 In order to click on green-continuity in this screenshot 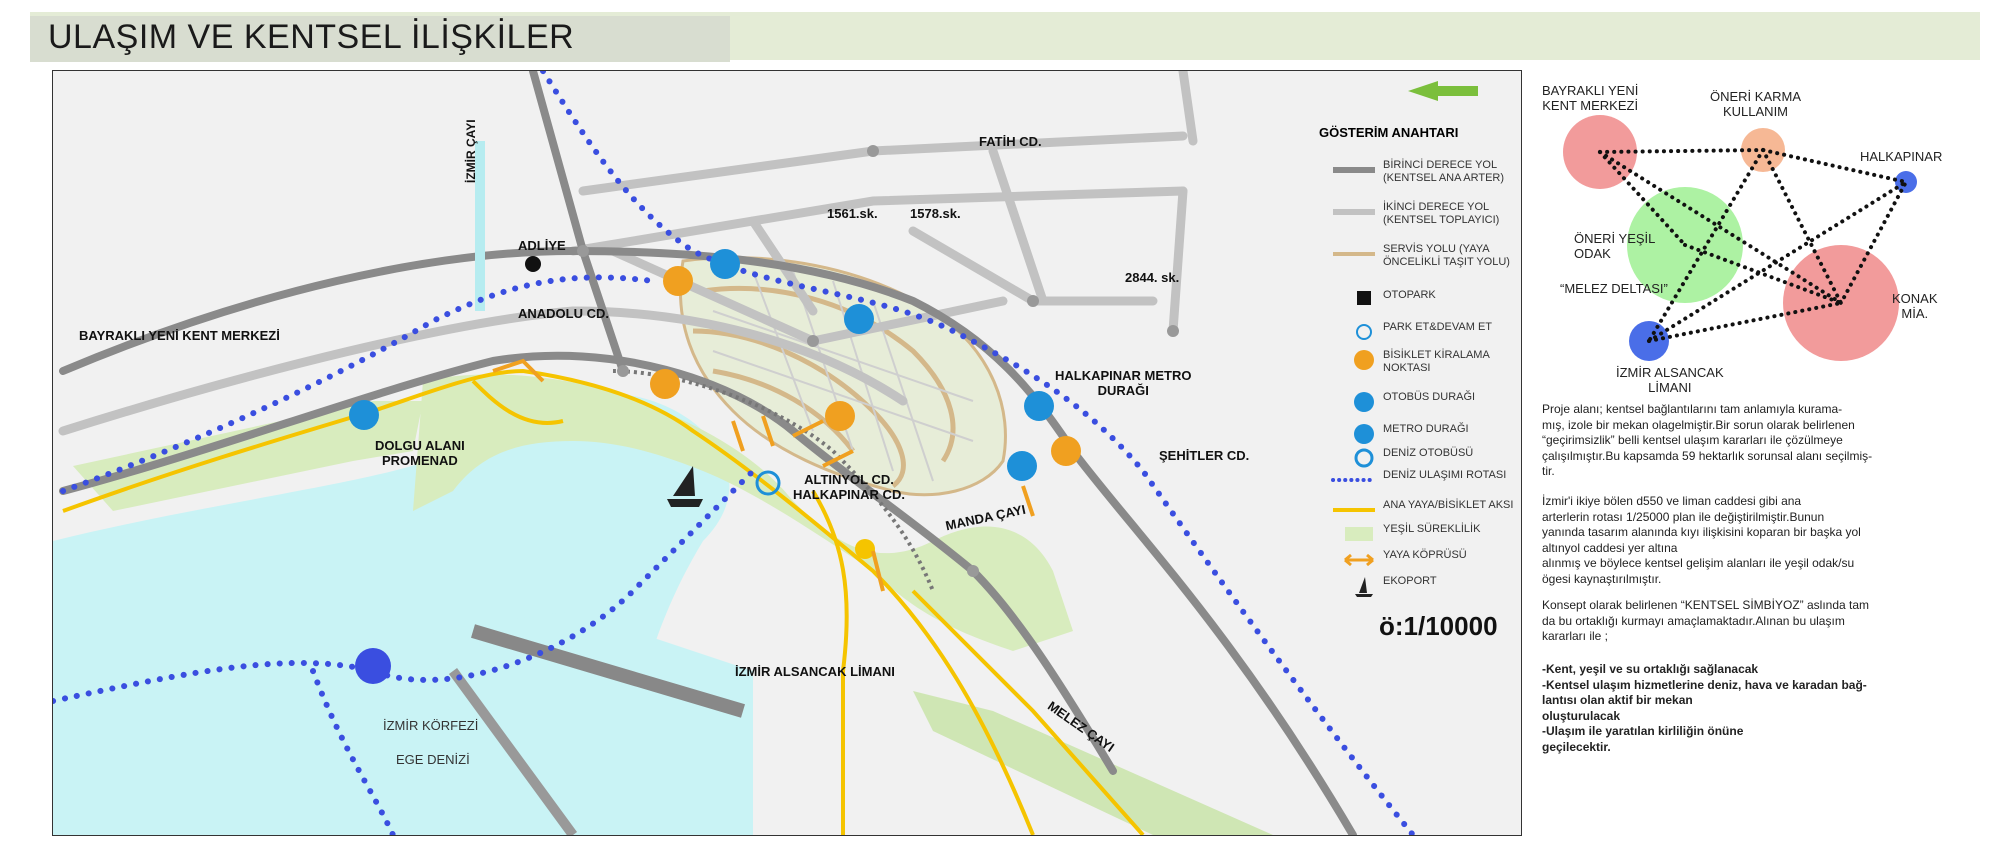, I will do `click(1359, 534)`.